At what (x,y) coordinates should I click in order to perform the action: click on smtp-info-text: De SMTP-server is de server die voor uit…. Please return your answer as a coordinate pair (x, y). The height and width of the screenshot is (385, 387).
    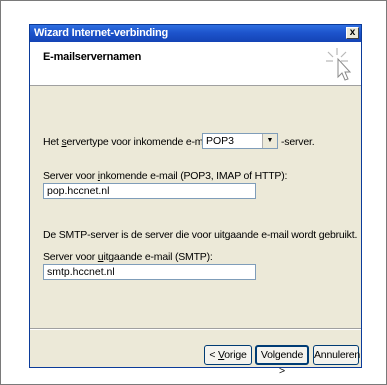
    Looking at the image, I should click on (200, 235).